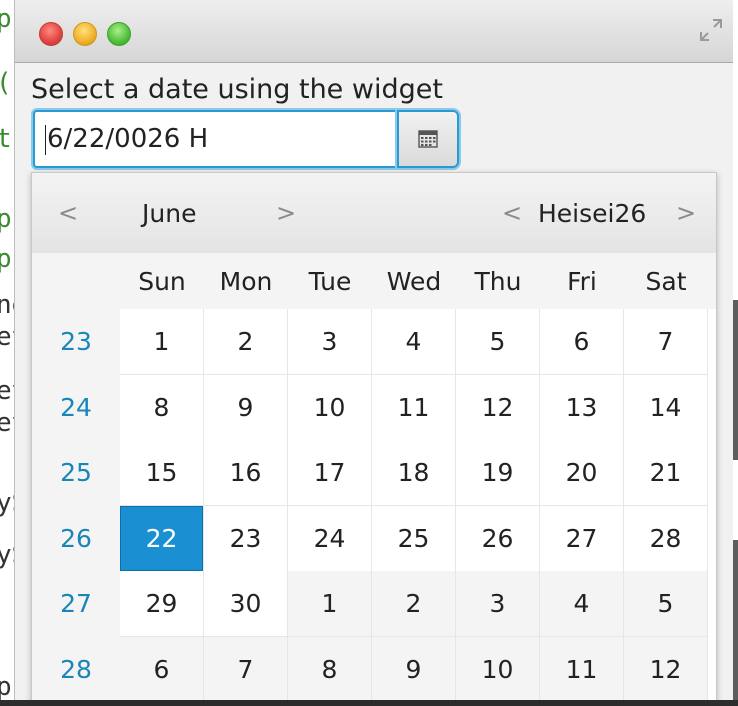 This screenshot has height=706, width=738. I want to click on text-caret, so click(45, 139).